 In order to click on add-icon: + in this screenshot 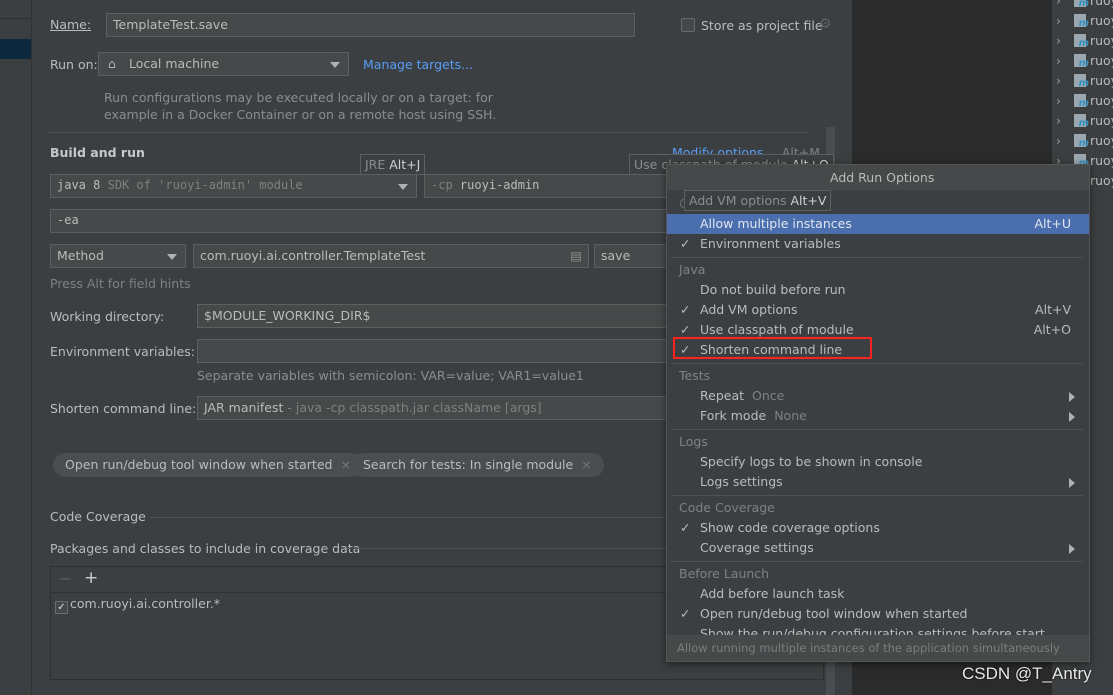, I will do `click(91, 578)`.